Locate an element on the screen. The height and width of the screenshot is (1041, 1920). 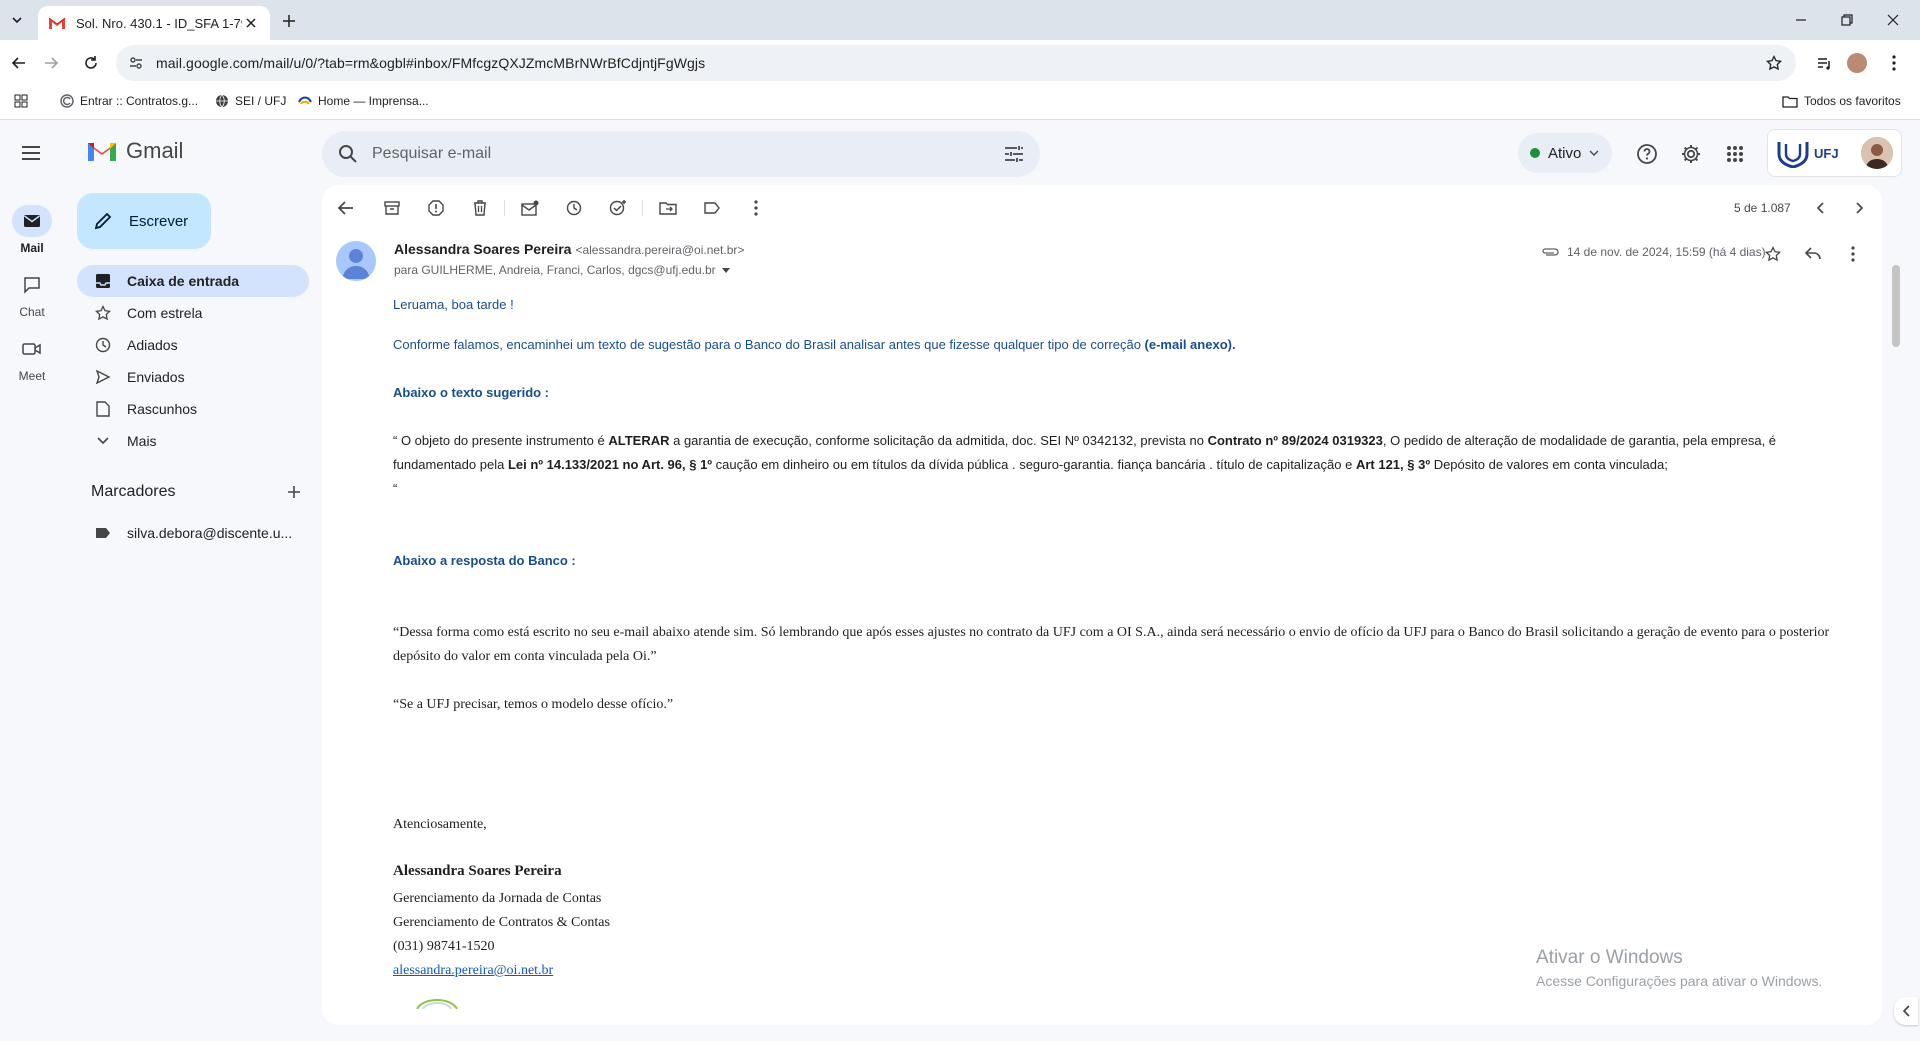
window-minimize-icon is located at coordinates (1801, 20).